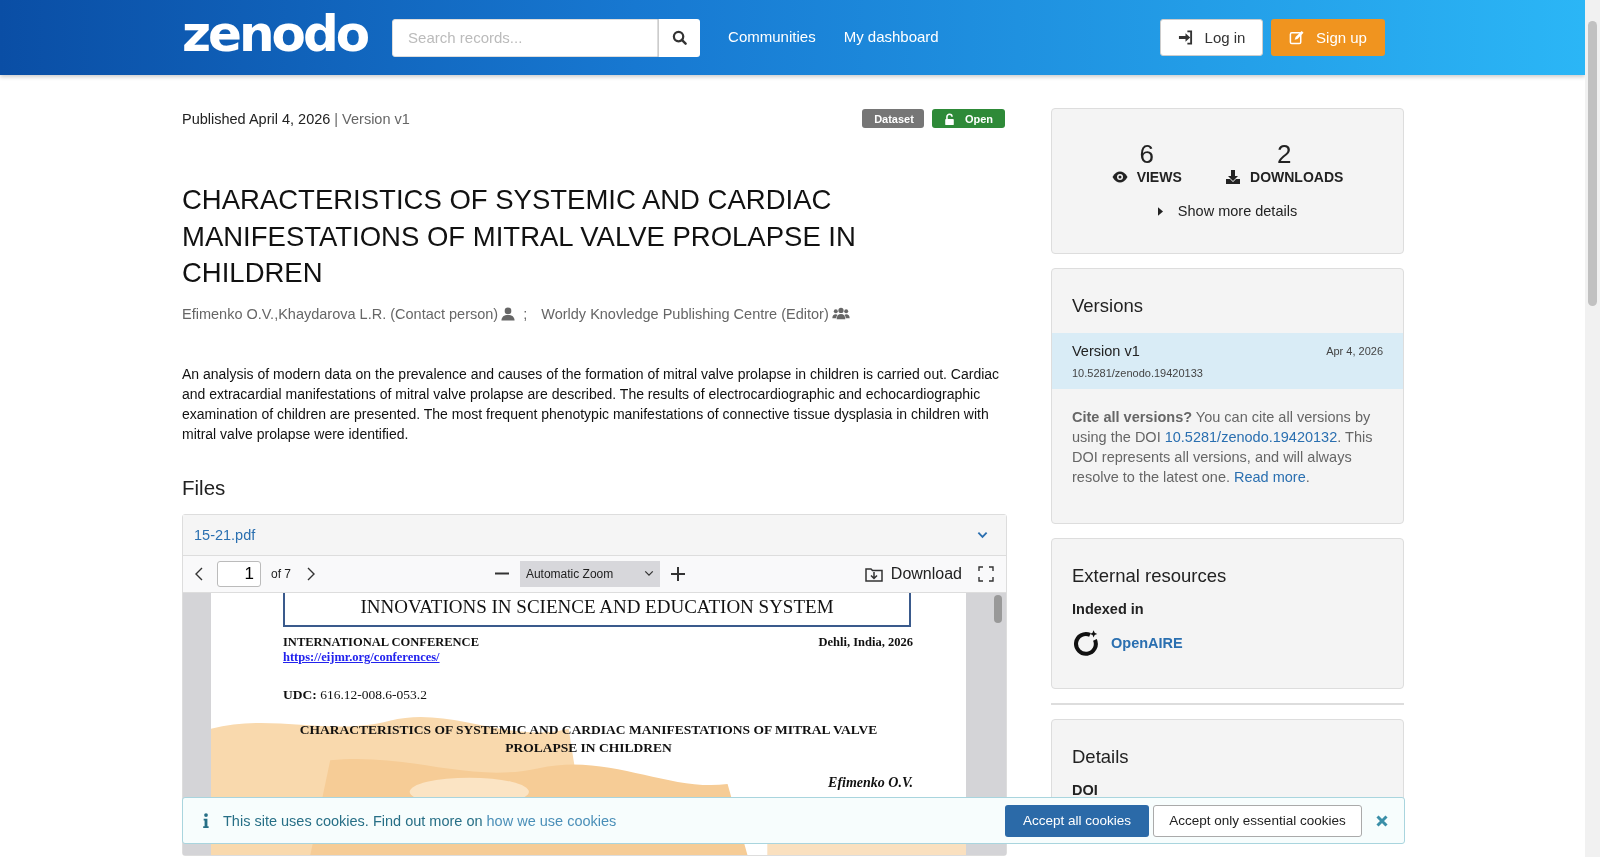 The image size is (1600, 857). What do you see at coordinates (1106, 351) in the screenshot?
I see `version-name: Version v1` at bounding box center [1106, 351].